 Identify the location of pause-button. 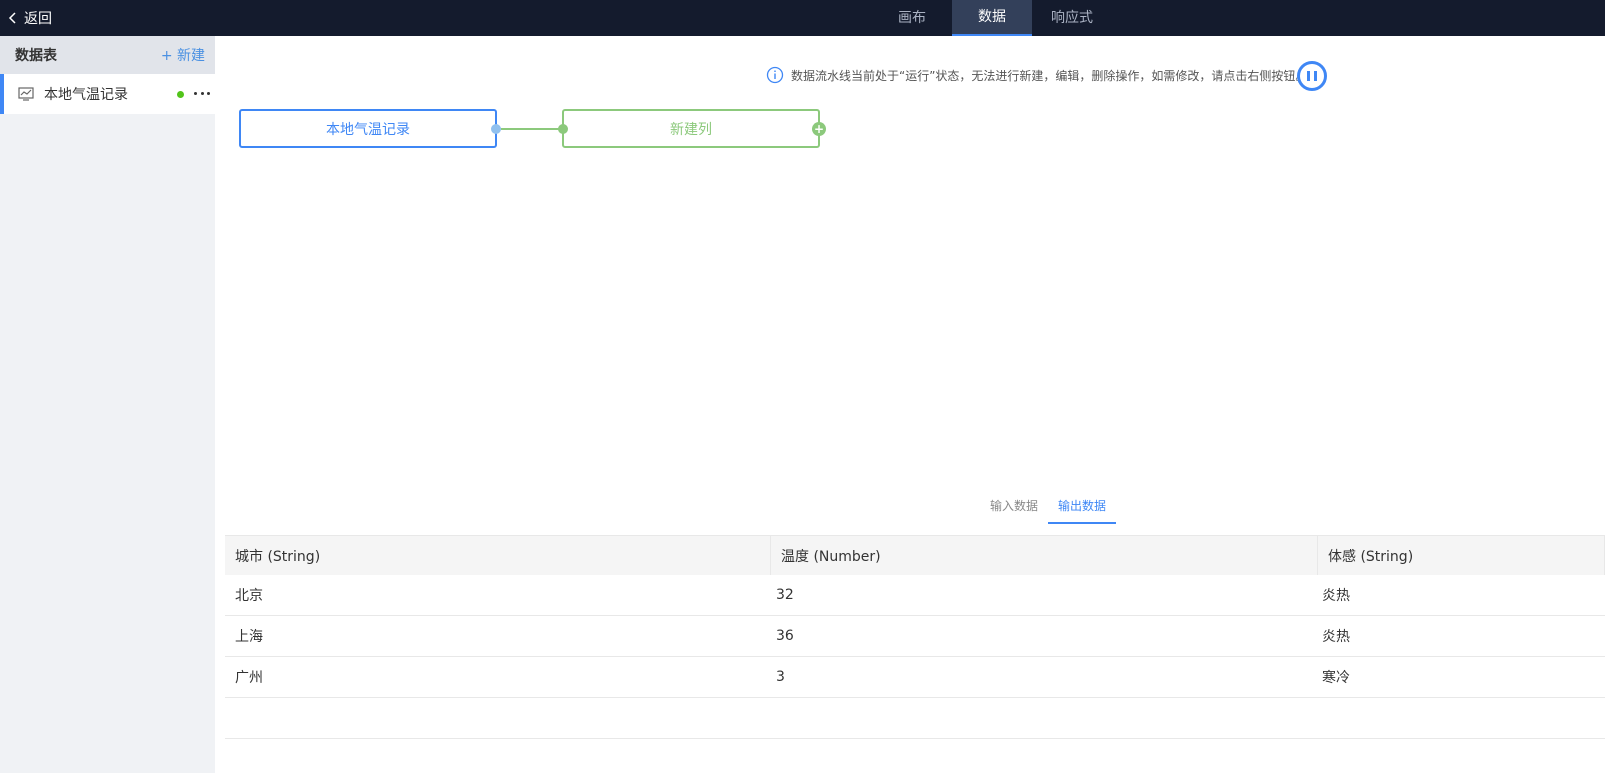
(1312, 76).